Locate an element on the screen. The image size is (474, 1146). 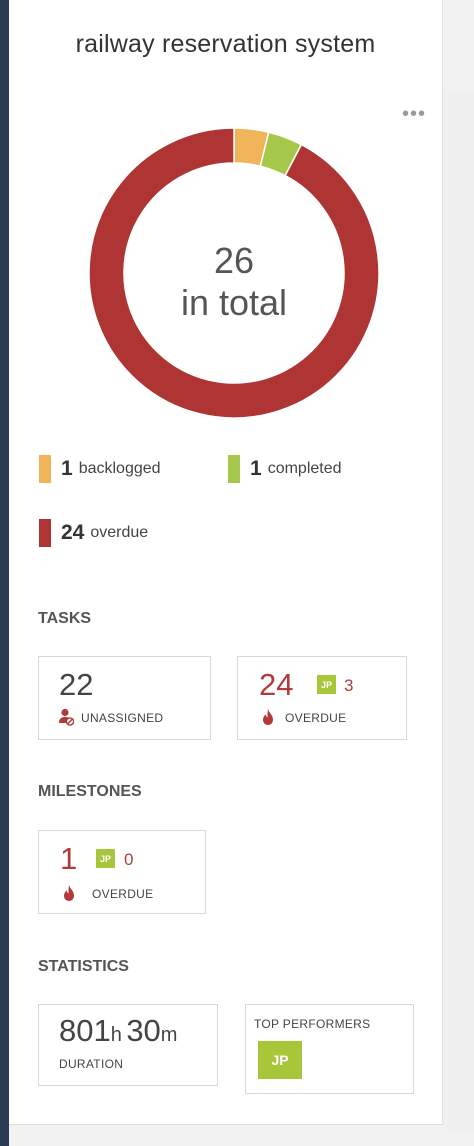
duration-hours: 801 is located at coordinates (85, 1030).